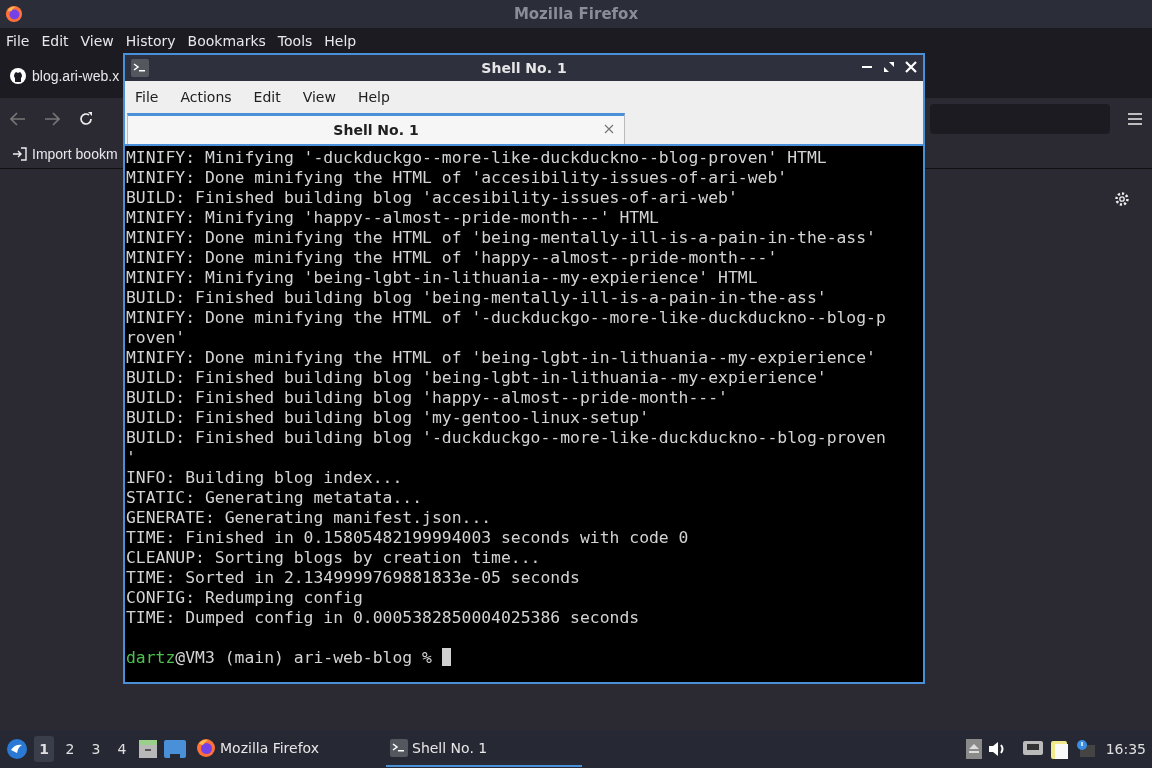 The height and width of the screenshot is (768, 1152). Describe the element at coordinates (226, 41) in the screenshot. I see `menu-item: Bookmarks` at that location.